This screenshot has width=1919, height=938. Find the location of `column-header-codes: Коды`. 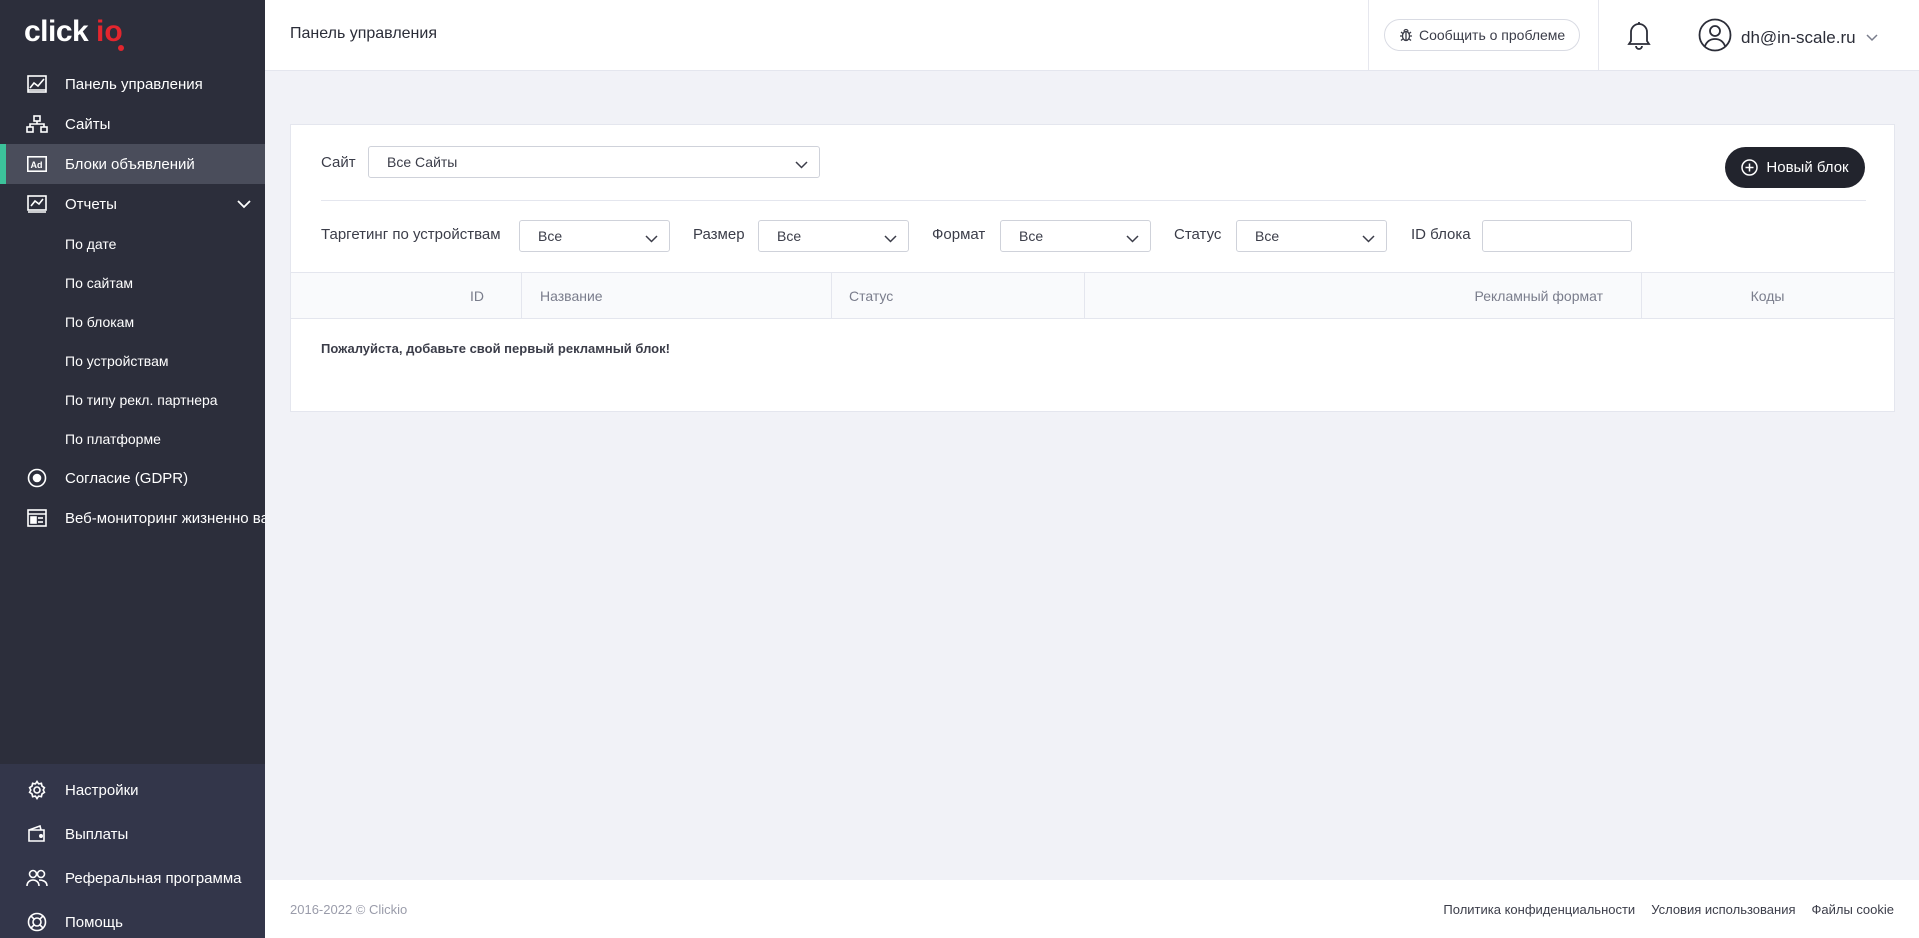

column-header-codes: Коды is located at coordinates (1767, 295).